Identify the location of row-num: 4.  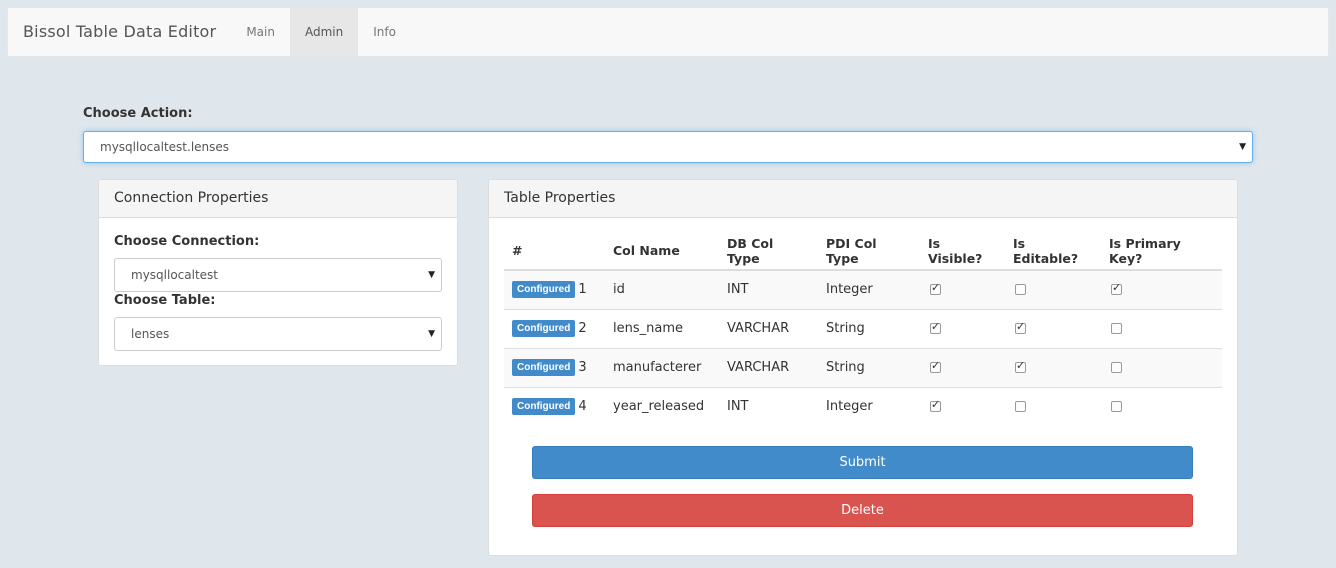
(582, 407).